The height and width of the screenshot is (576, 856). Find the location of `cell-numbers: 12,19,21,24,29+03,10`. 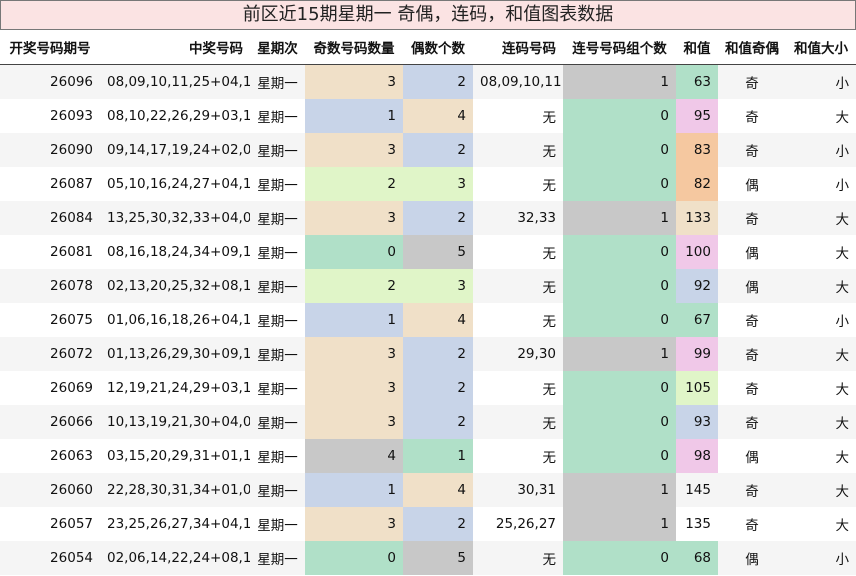

cell-numbers: 12,19,21,24,29+03,10 is located at coordinates (178, 388).